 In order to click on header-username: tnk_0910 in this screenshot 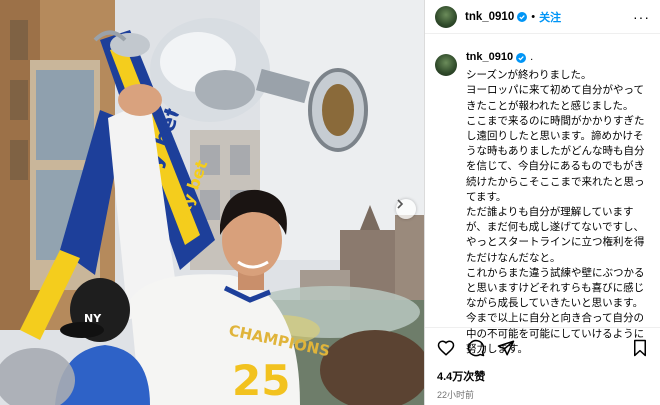, I will do `click(489, 17)`.